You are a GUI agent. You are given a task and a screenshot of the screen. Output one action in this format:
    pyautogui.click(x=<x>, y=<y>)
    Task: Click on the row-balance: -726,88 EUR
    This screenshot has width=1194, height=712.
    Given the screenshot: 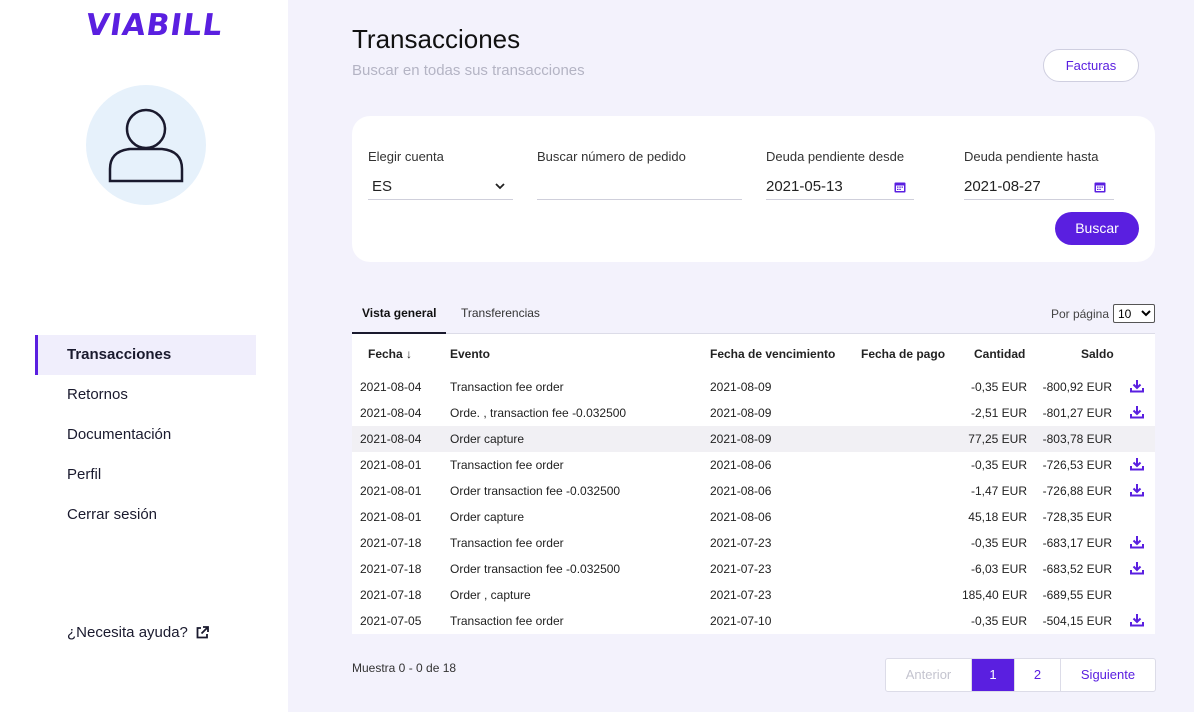 What is the action you would take?
    pyautogui.click(x=1077, y=491)
    